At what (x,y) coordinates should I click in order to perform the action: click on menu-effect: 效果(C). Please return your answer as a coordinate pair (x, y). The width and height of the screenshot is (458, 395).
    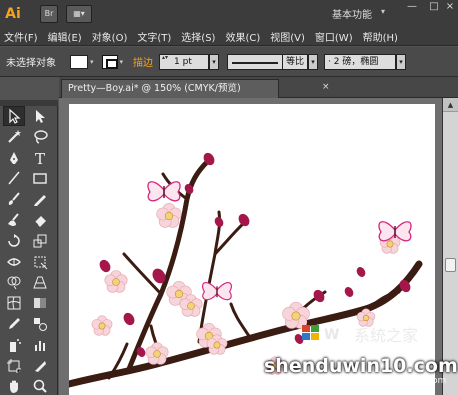
    Looking at the image, I should click on (243, 36).